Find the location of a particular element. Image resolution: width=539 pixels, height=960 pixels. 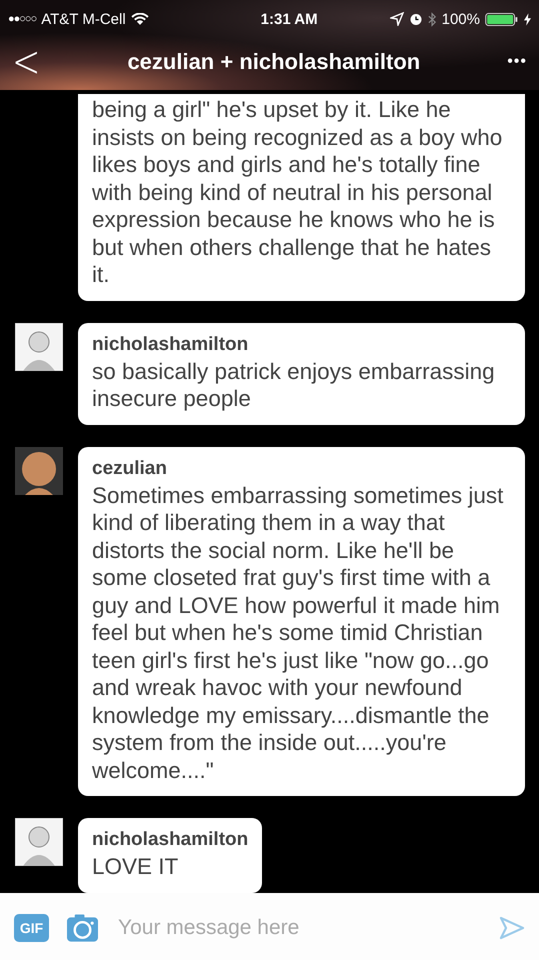

send-icon is located at coordinates (512, 928).